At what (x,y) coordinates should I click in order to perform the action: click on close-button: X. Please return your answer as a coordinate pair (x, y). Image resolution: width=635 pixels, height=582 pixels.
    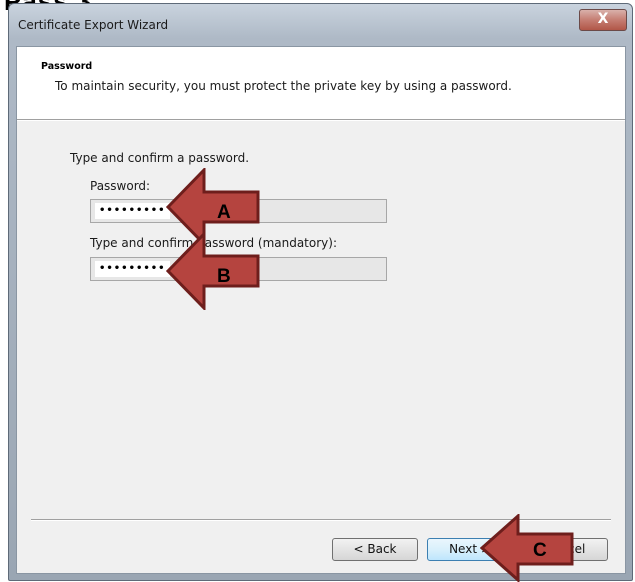
    Looking at the image, I should click on (603, 20).